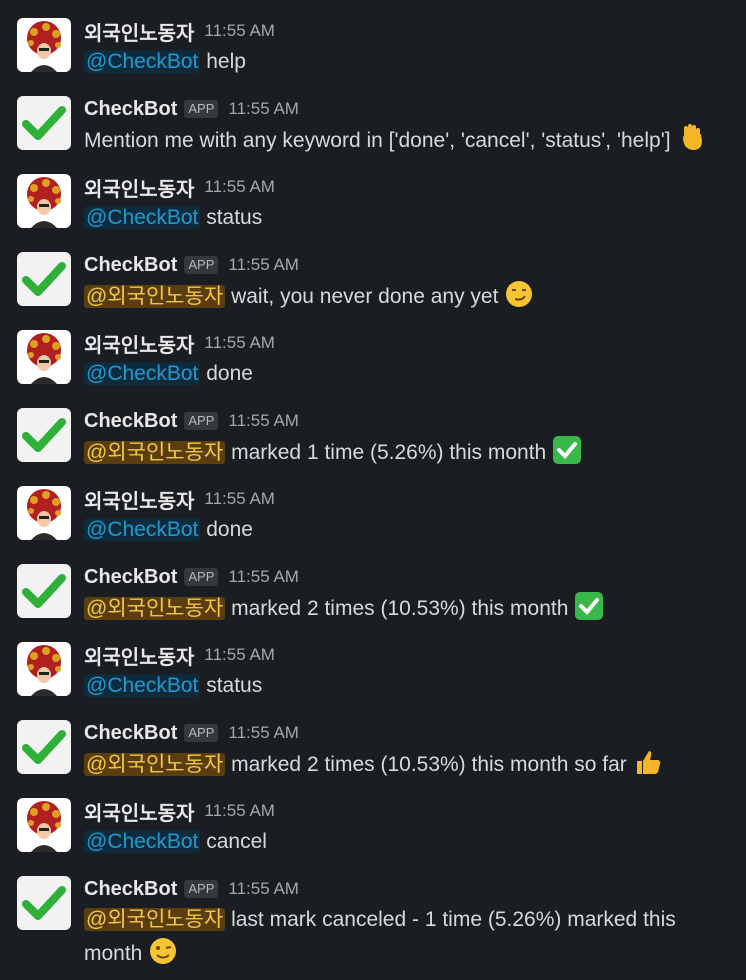  Describe the element at coordinates (160, 951) in the screenshot. I see `winking-face-icon` at that location.